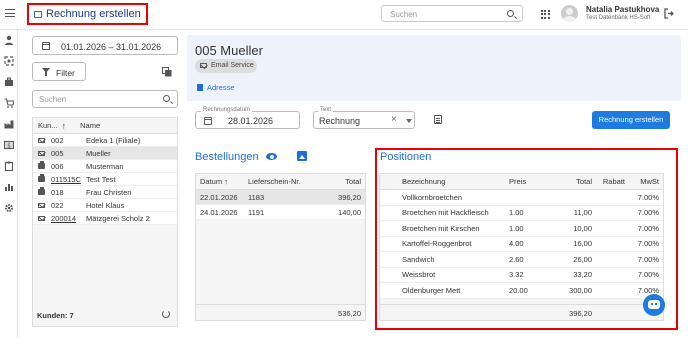  What do you see at coordinates (521, 312) in the screenshot?
I see `positions-table-footer: 396,20` at bounding box center [521, 312].